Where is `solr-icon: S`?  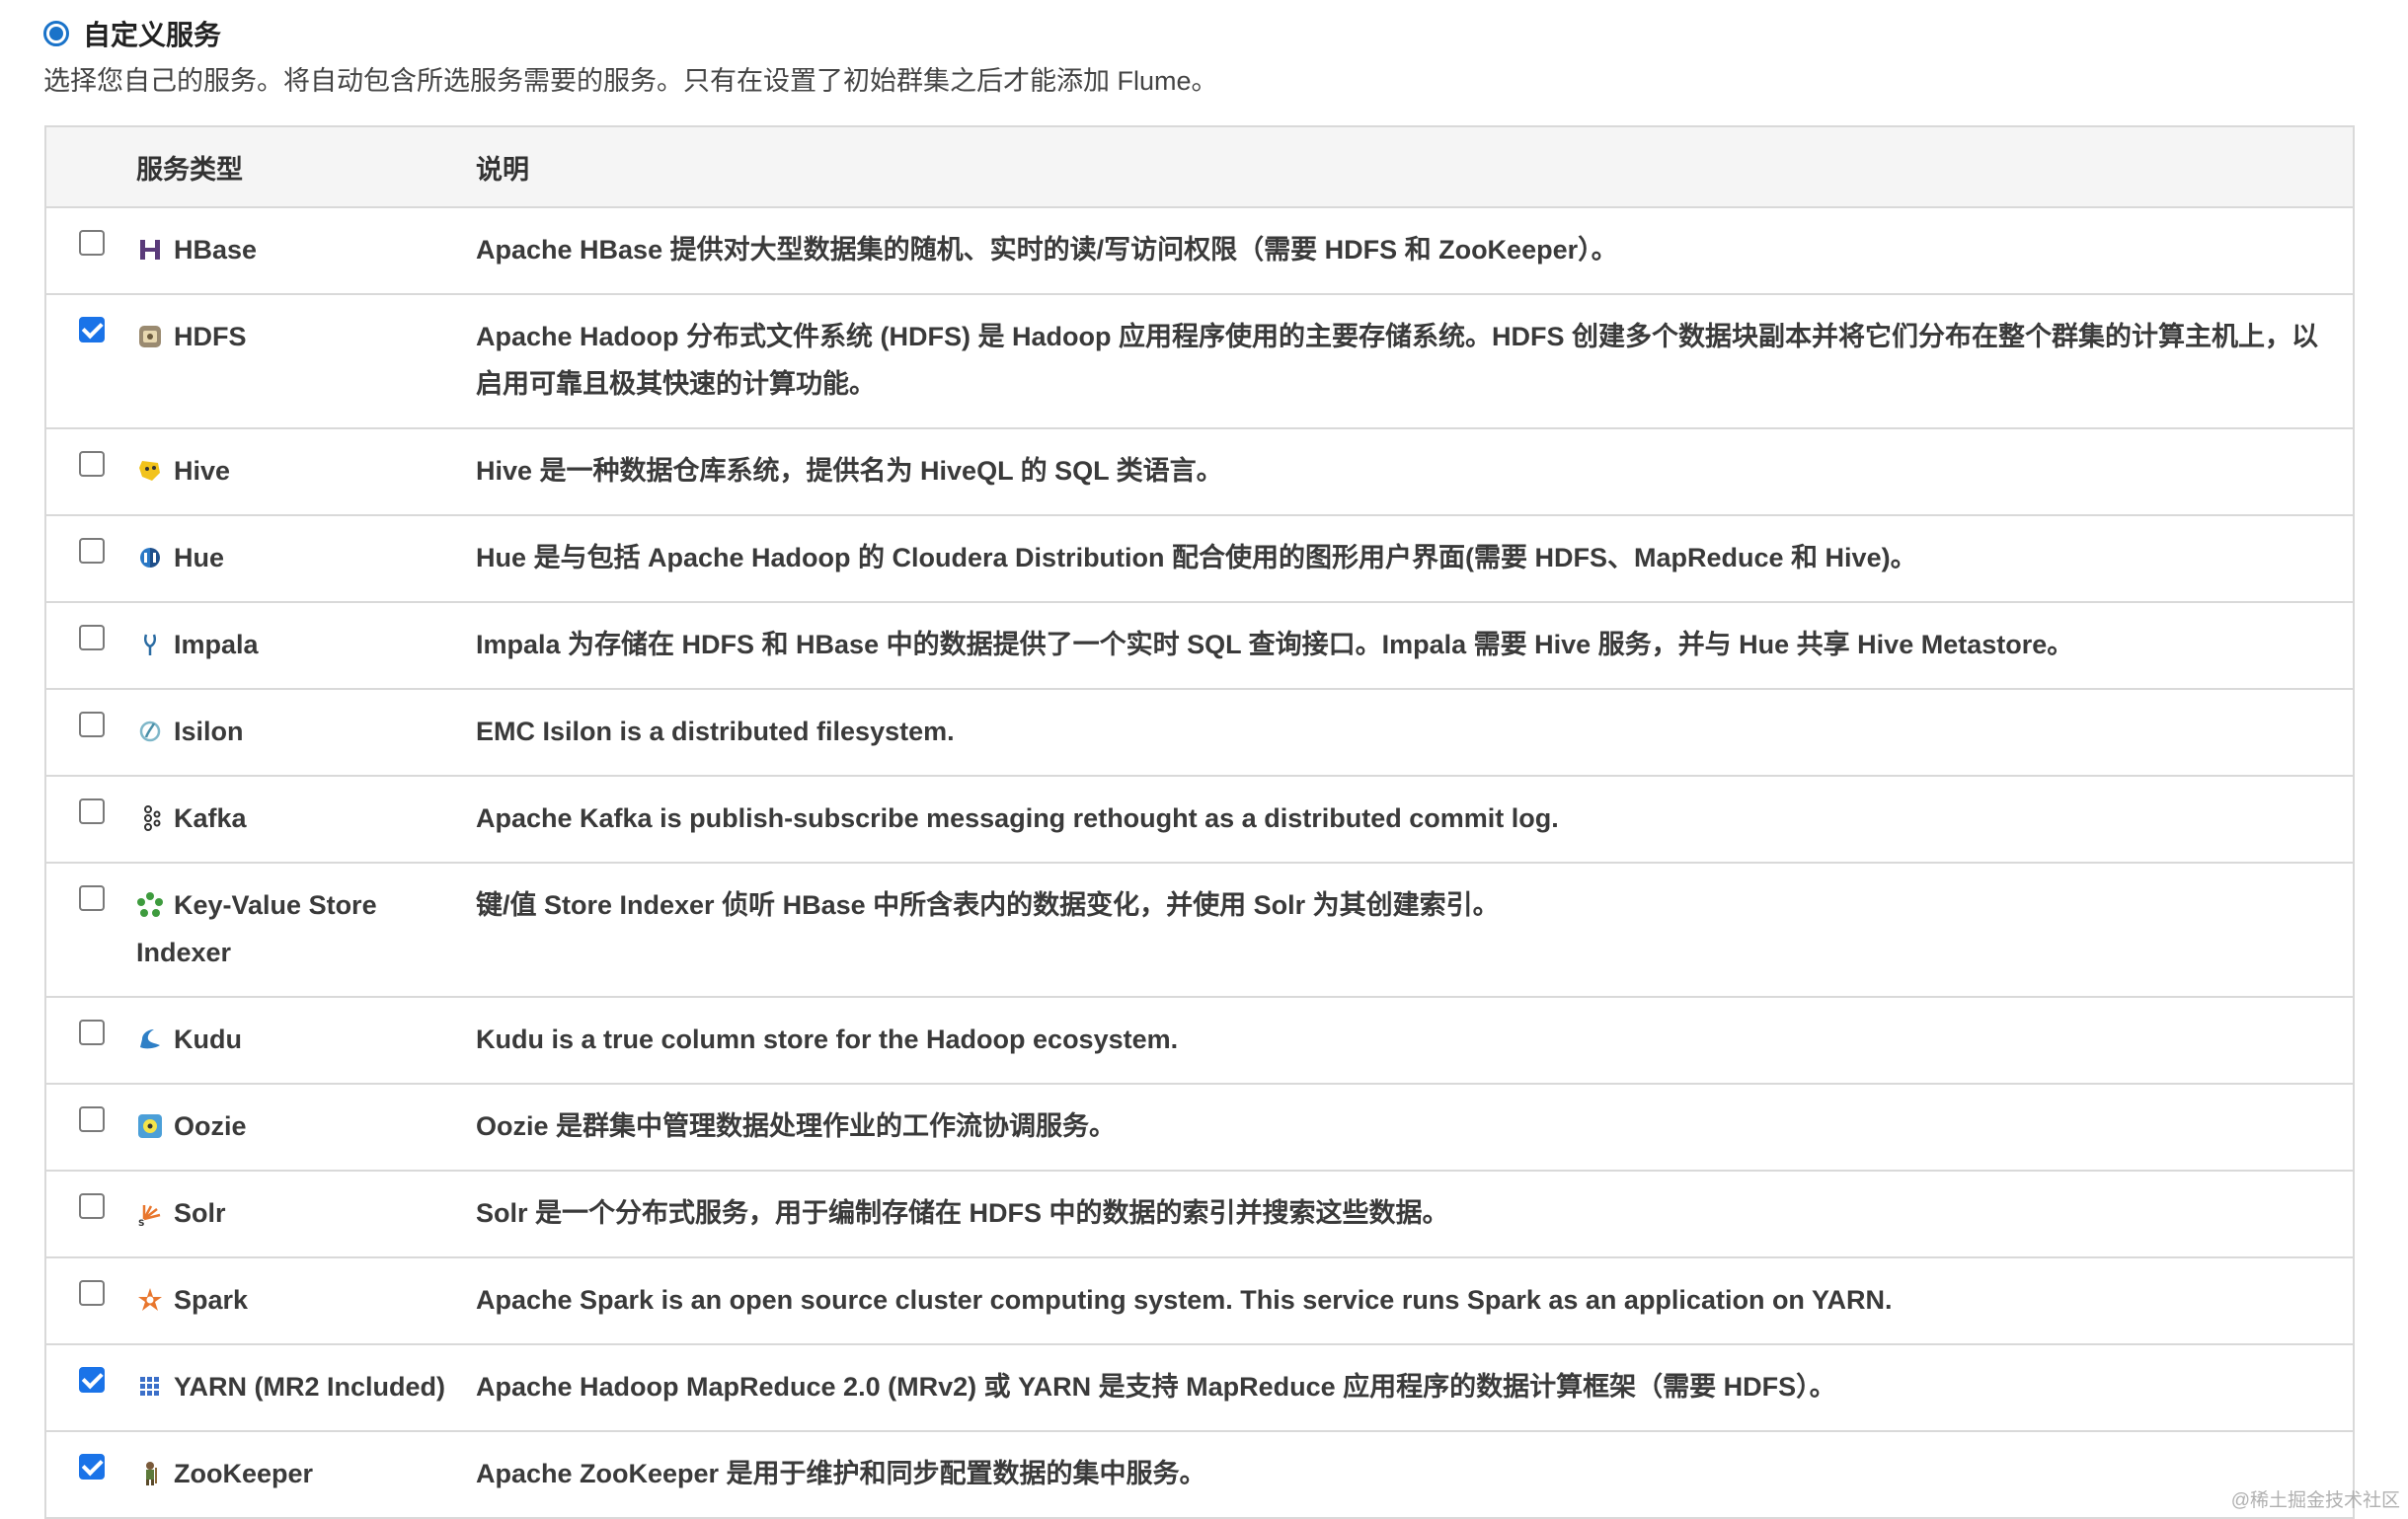 solr-icon: S is located at coordinates (150, 1211).